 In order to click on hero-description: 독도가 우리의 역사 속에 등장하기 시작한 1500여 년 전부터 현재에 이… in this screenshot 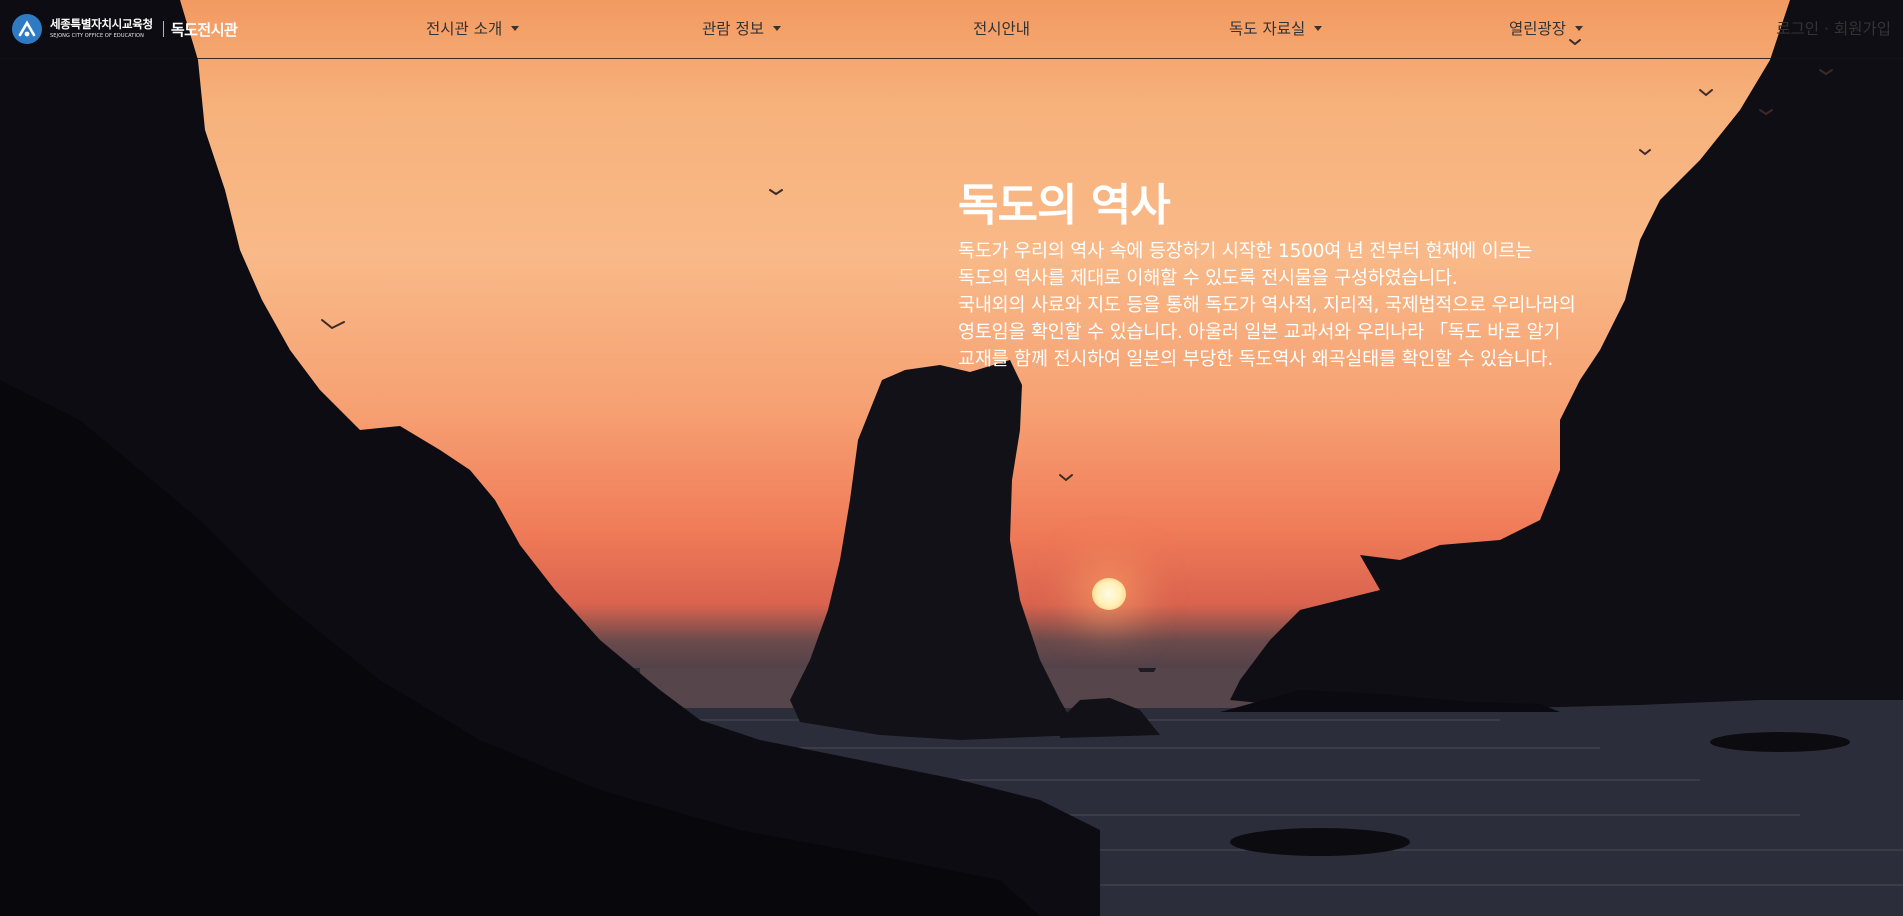, I will do `click(1318, 305)`.